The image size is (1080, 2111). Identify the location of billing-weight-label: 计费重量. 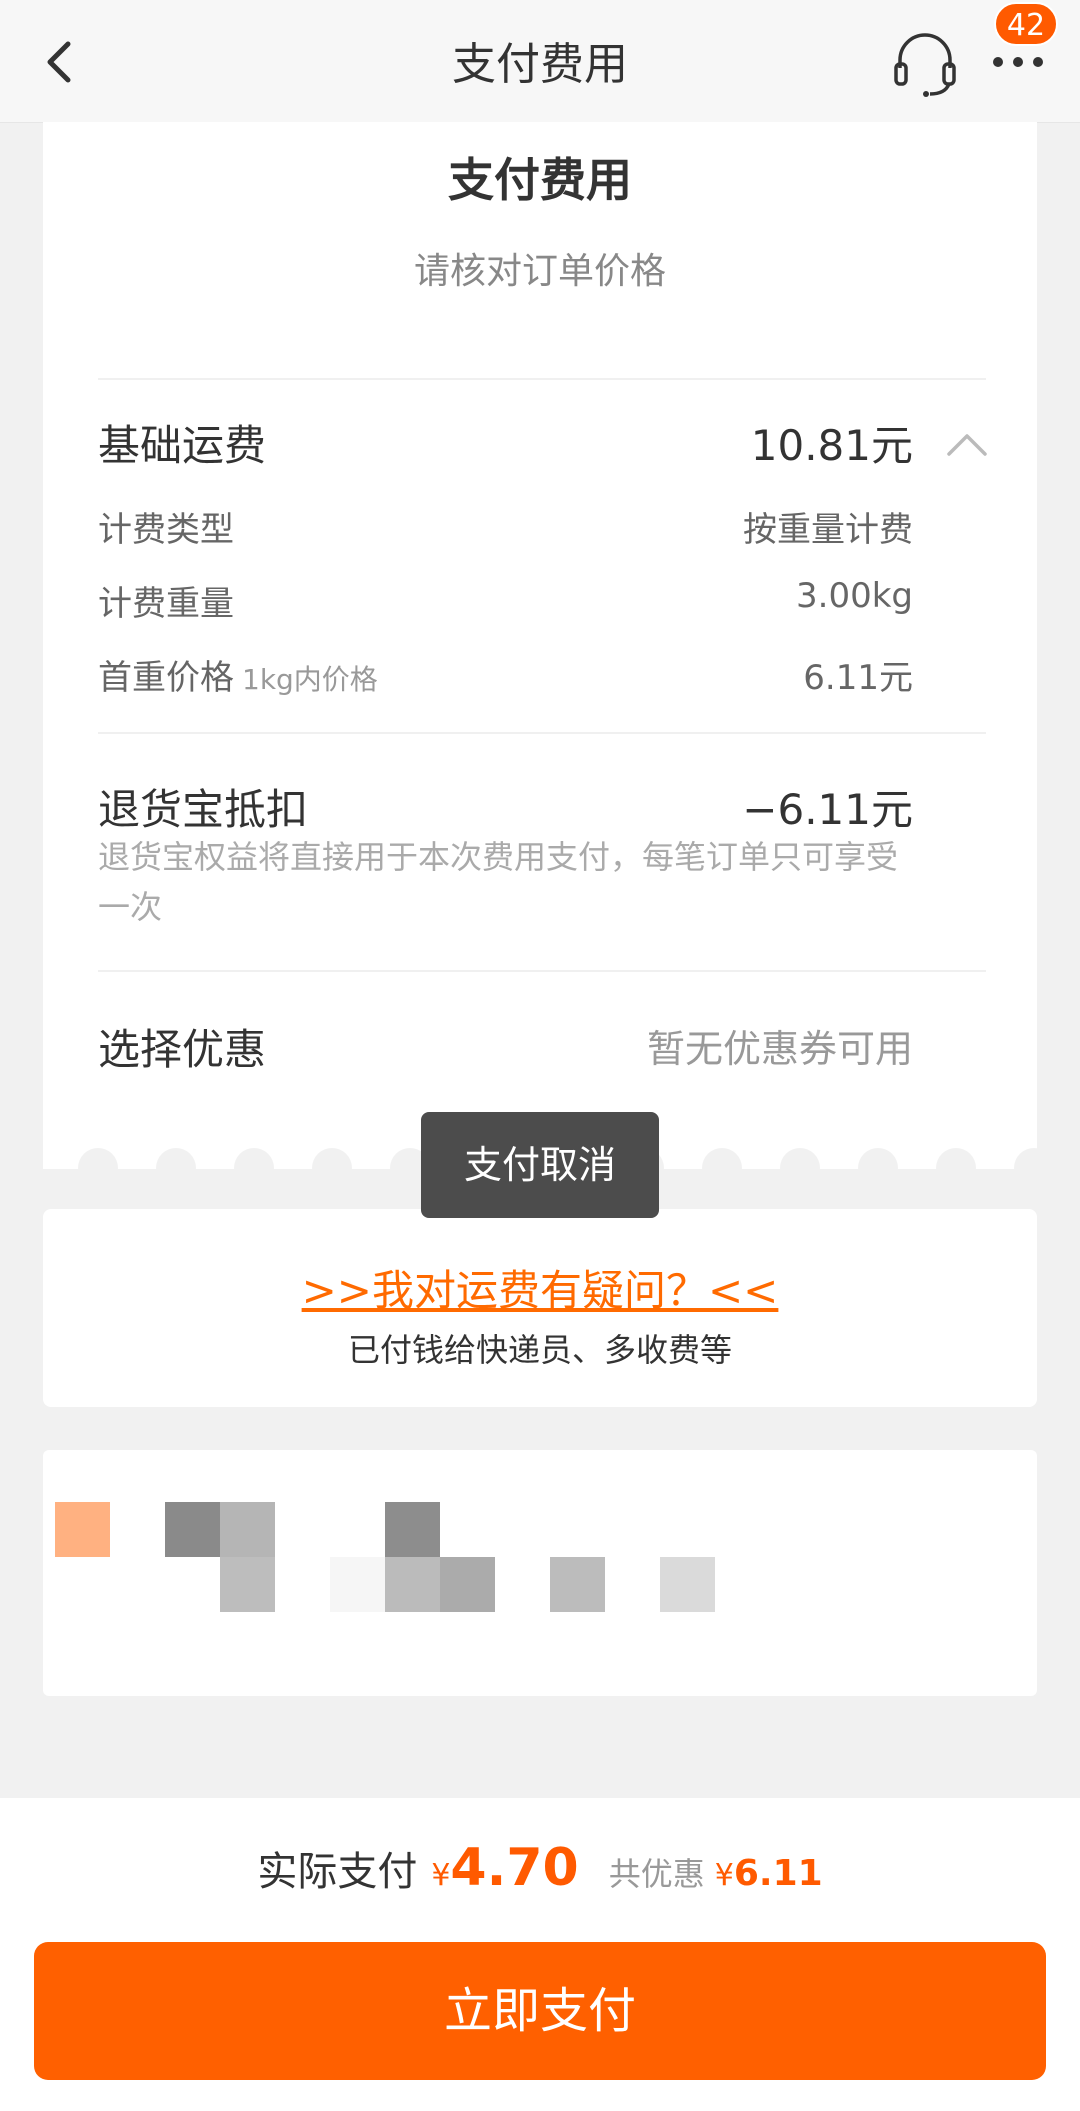
(166, 604).